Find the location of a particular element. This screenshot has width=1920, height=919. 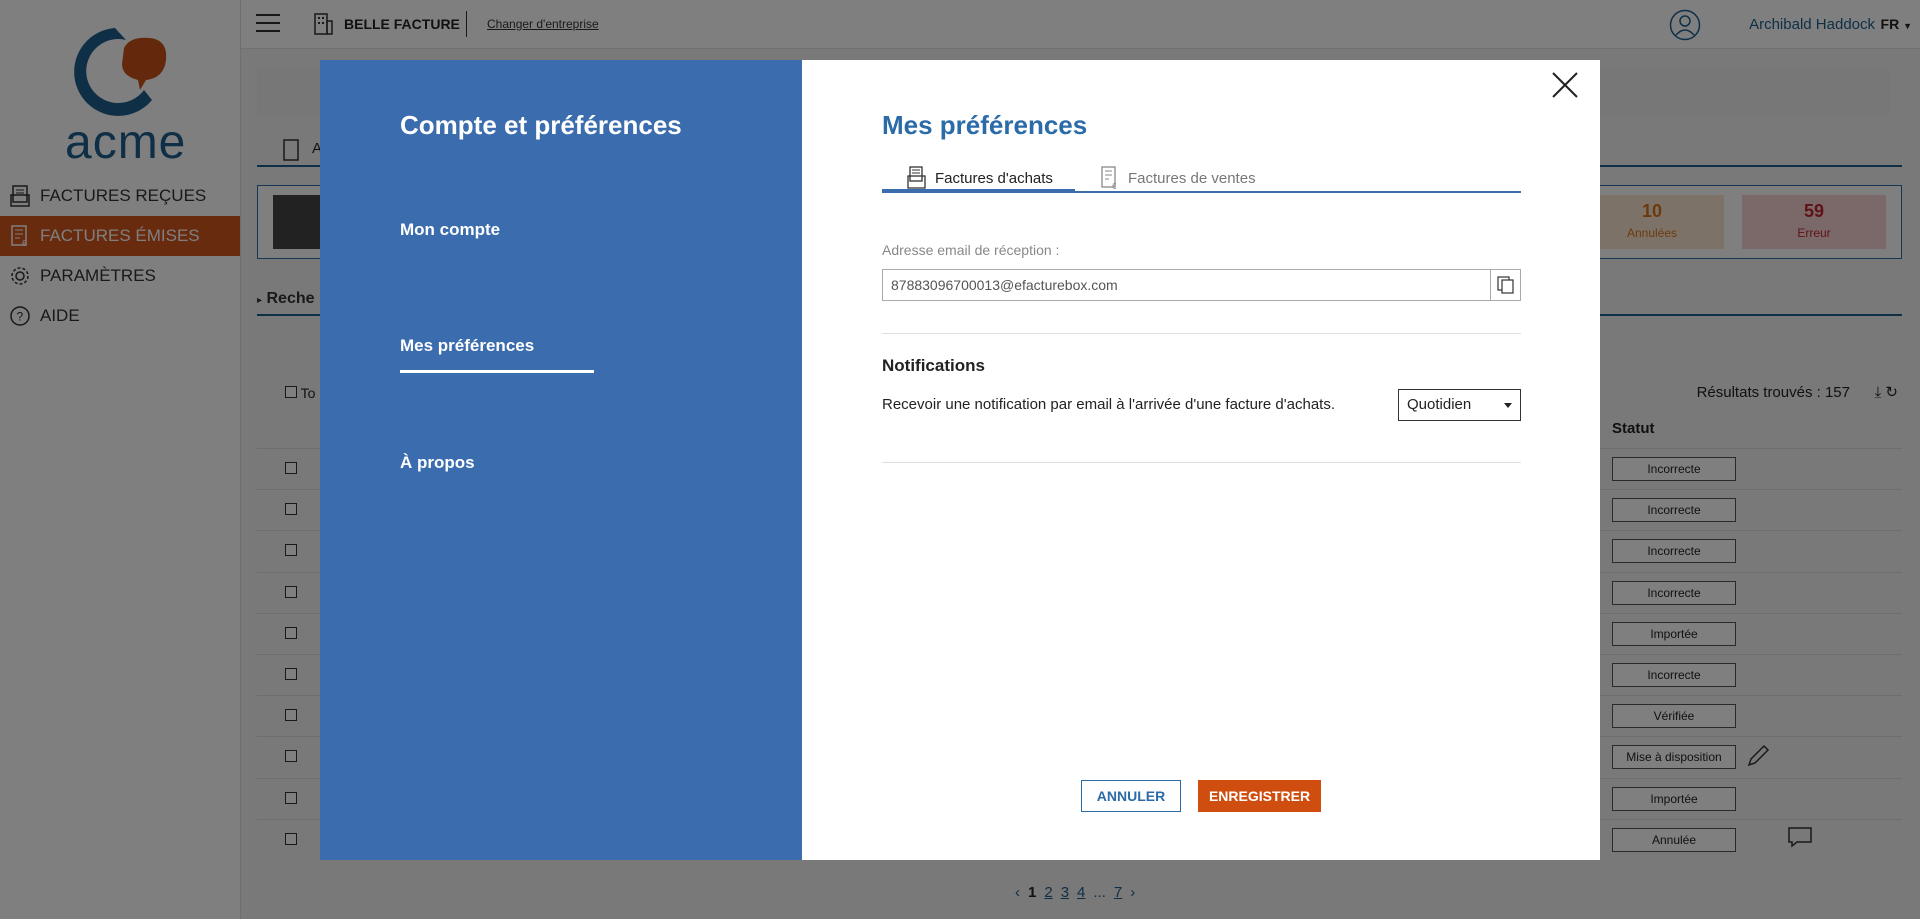

tab-factures-ventes: € Factures de ventes is located at coordinates (1178, 178).